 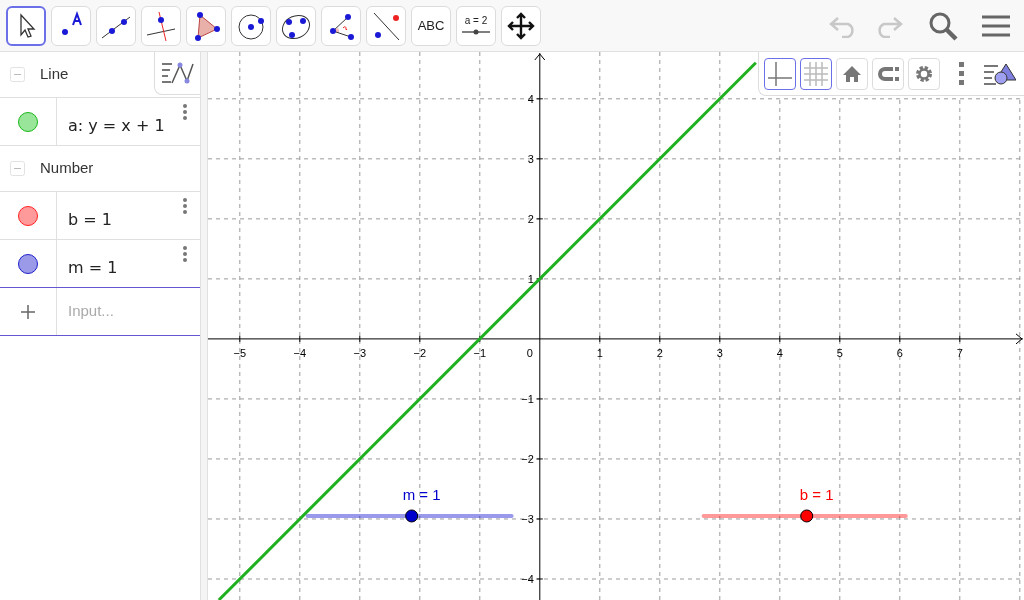 What do you see at coordinates (943, 25) in the screenshot?
I see `search-icon` at bounding box center [943, 25].